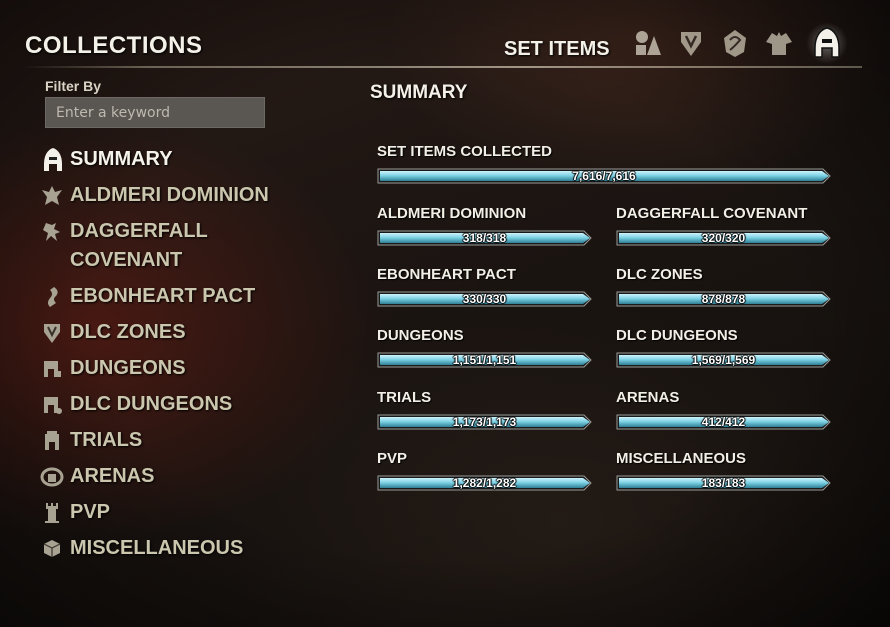 This screenshot has height=627, width=890. Describe the element at coordinates (647, 43) in the screenshot. I see `shapes-icon` at that location.